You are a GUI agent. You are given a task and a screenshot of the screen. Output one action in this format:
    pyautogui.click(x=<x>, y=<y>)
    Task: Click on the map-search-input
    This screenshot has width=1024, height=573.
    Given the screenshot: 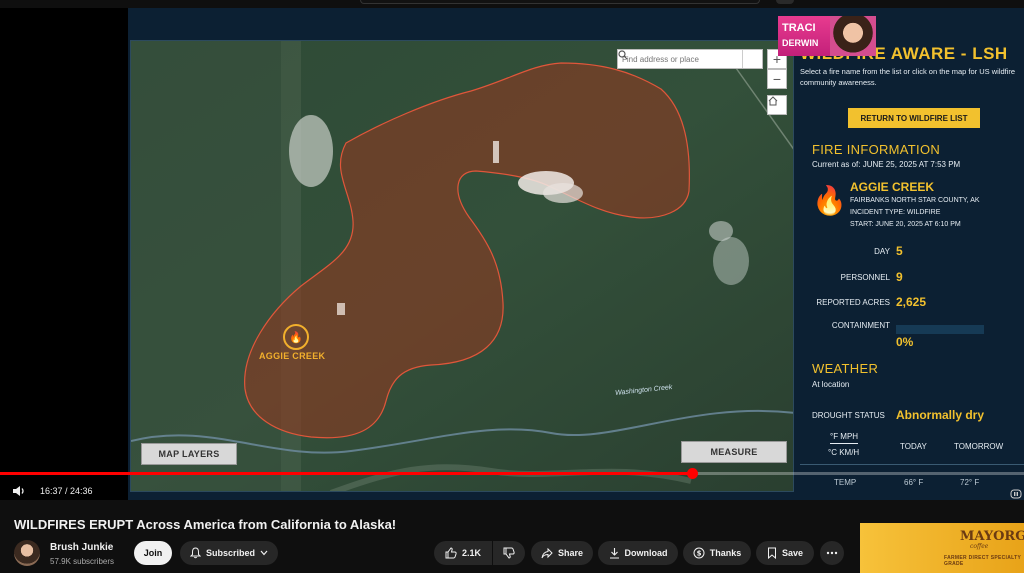 What is the action you would take?
    pyautogui.click(x=680, y=59)
    